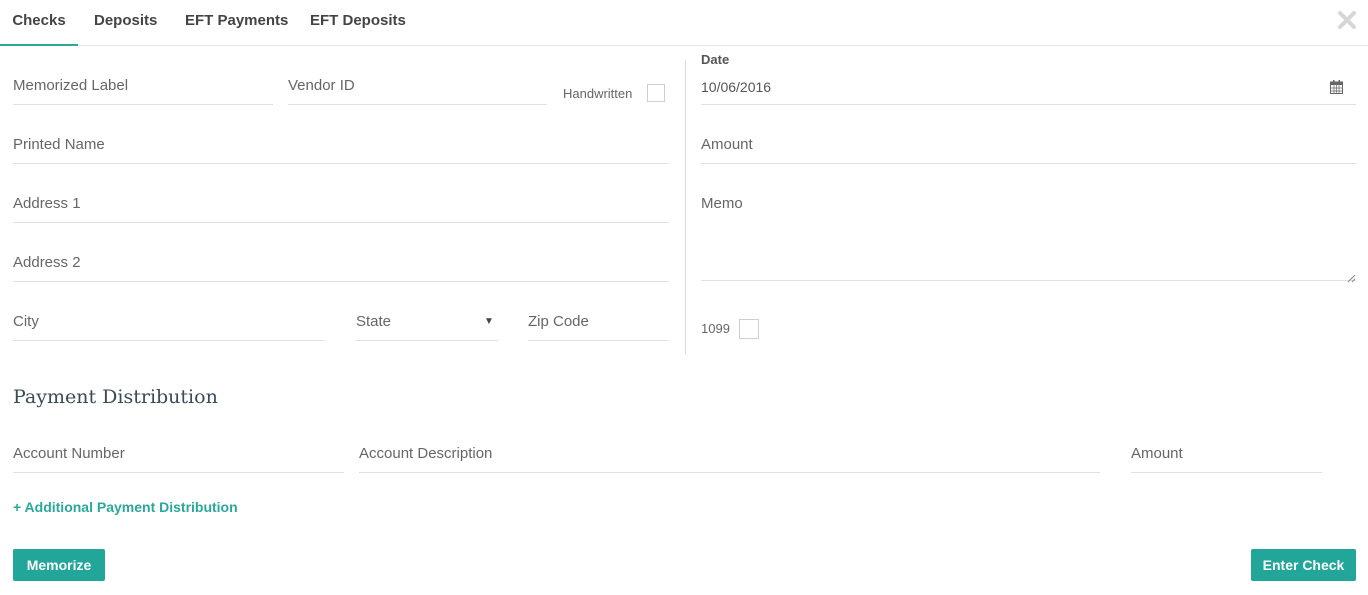  Describe the element at coordinates (178, 454) in the screenshot. I see `account-number-field: Account Number` at that location.